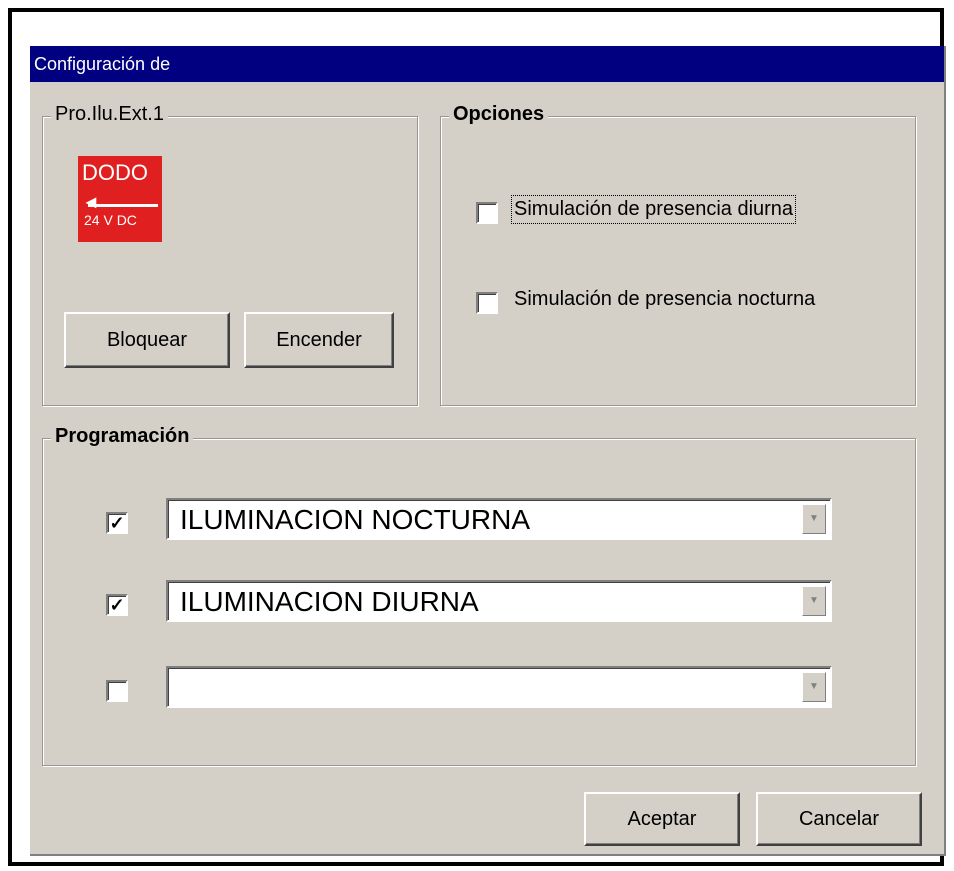 The height and width of the screenshot is (871, 954). I want to click on program-row-1-checkbox: ✓, so click(117, 523).